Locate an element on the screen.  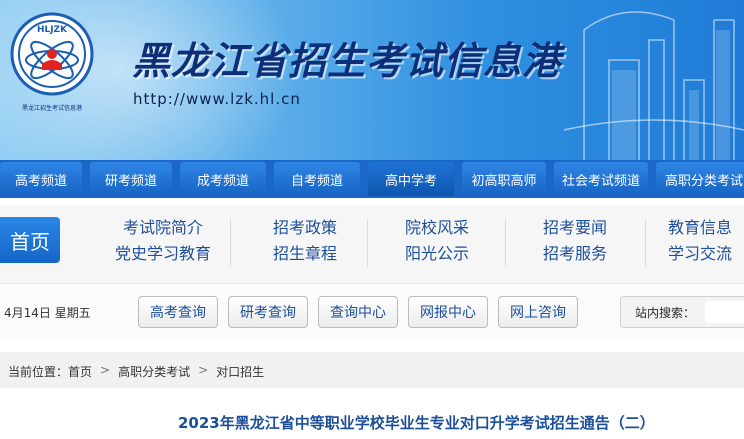
site-url: http://www.lzk.hl.cn is located at coordinates (217, 99).